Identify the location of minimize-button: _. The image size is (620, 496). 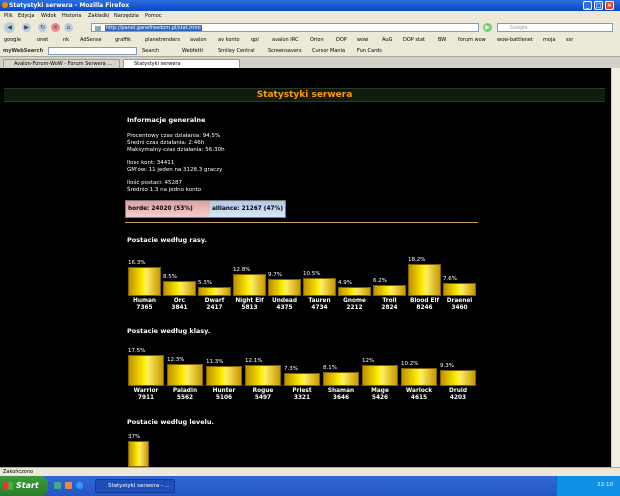
(587, 5).